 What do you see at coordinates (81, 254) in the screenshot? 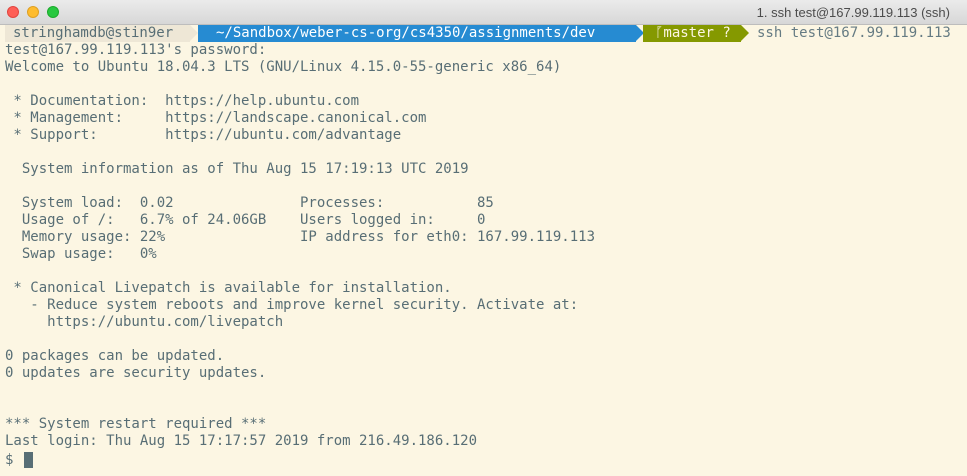
I see `output-line: Swap usage: 0%` at bounding box center [81, 254].